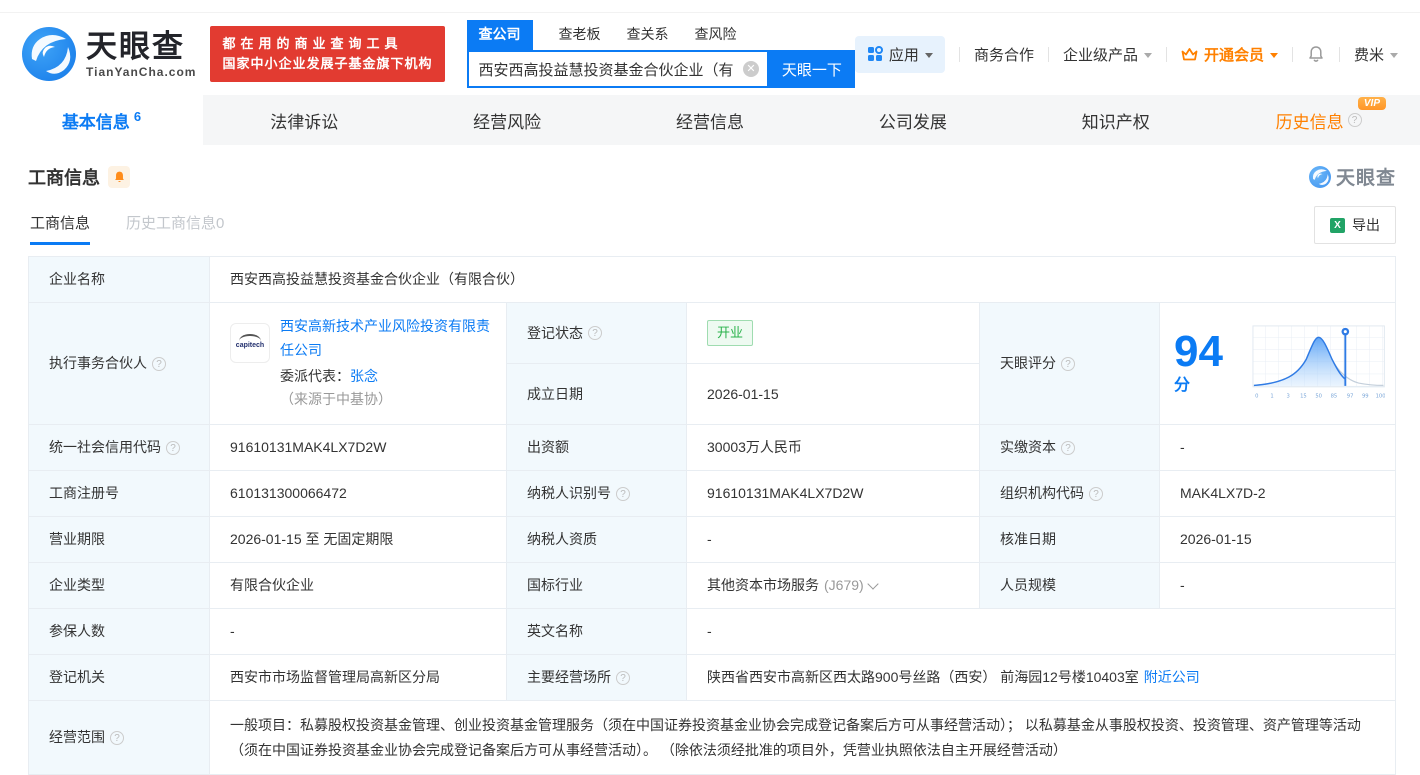  I want to click on crown-icon, so click(1189, 53).